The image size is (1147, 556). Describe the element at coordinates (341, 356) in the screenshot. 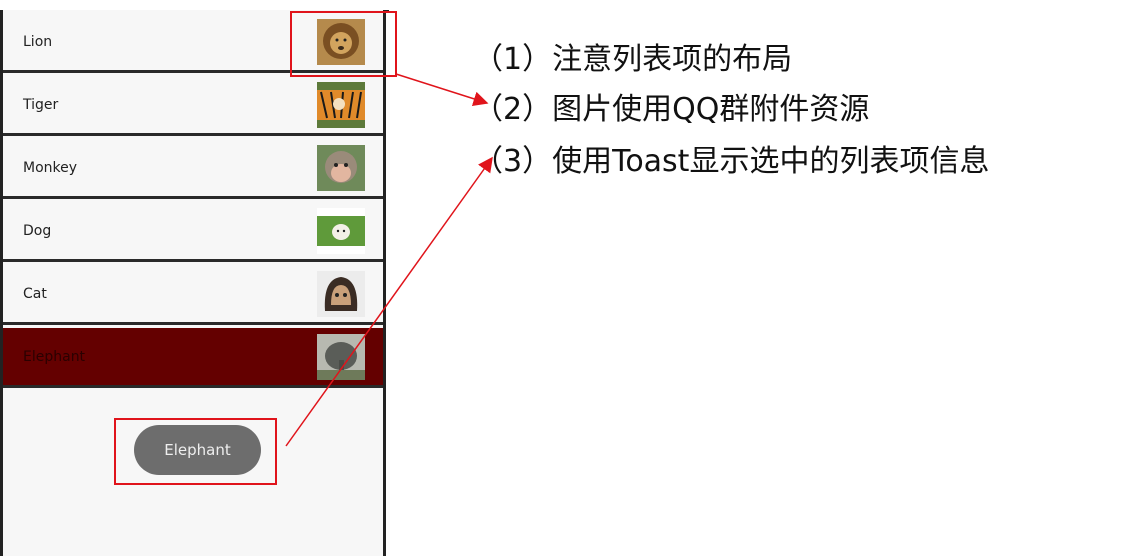

I see `elephant-image` at that location.